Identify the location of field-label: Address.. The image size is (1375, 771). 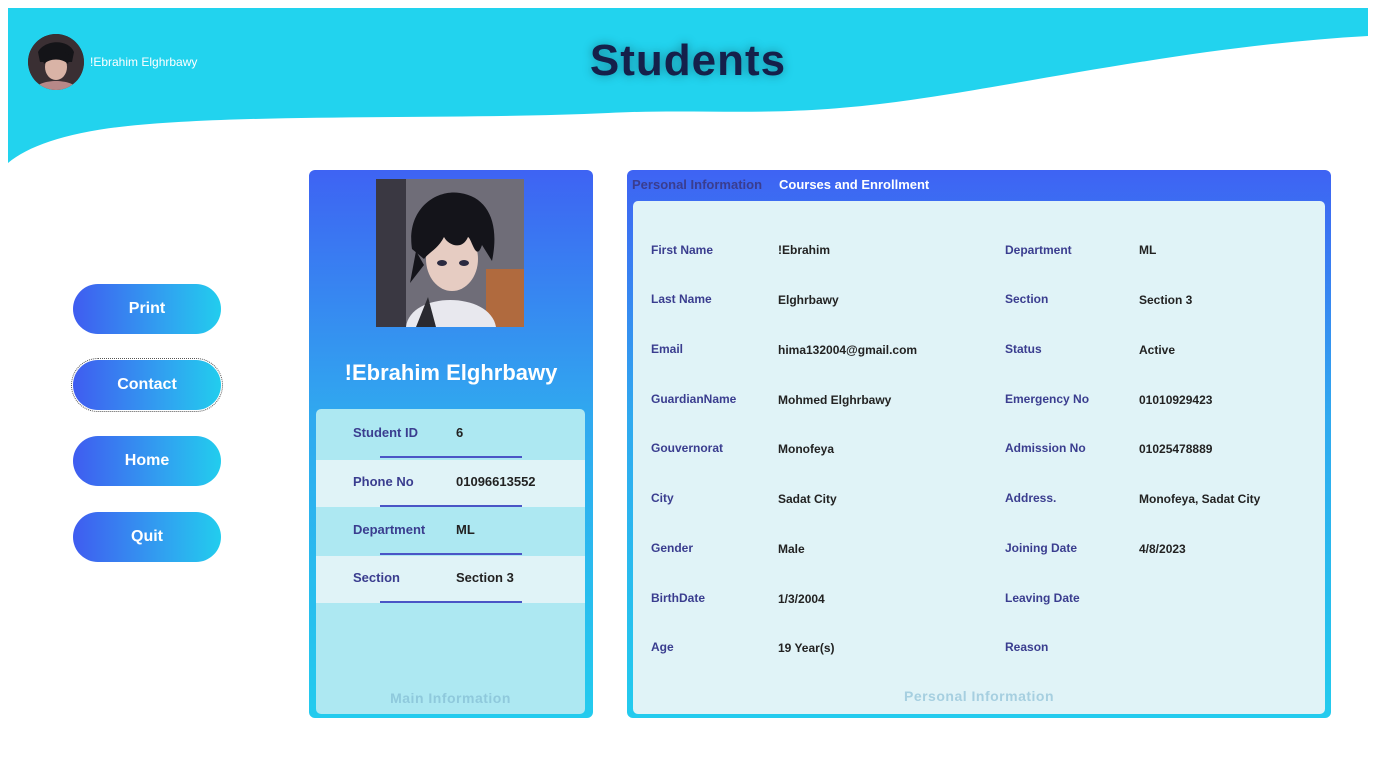
(1031, 498).